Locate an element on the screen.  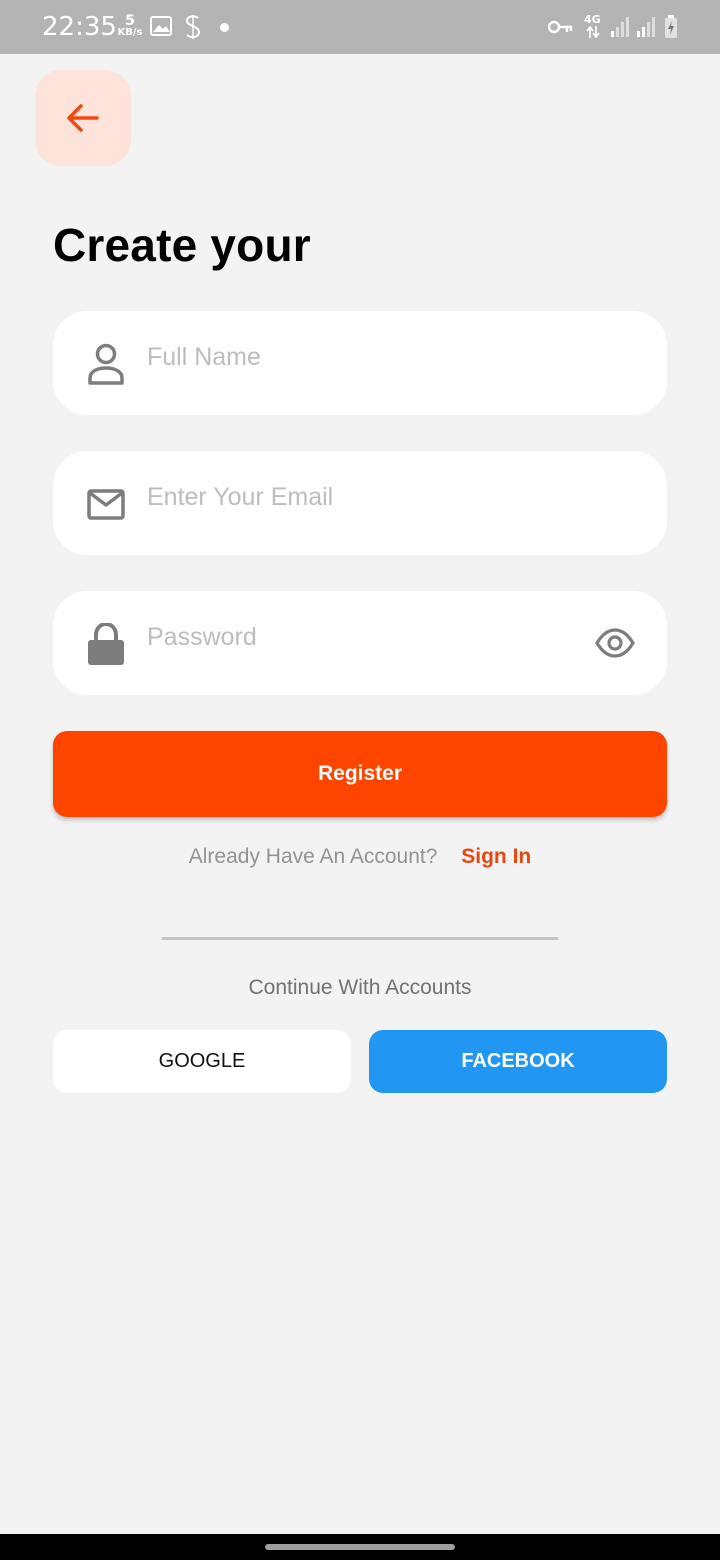
navigation-bar is located at coordinates (360, 1547).